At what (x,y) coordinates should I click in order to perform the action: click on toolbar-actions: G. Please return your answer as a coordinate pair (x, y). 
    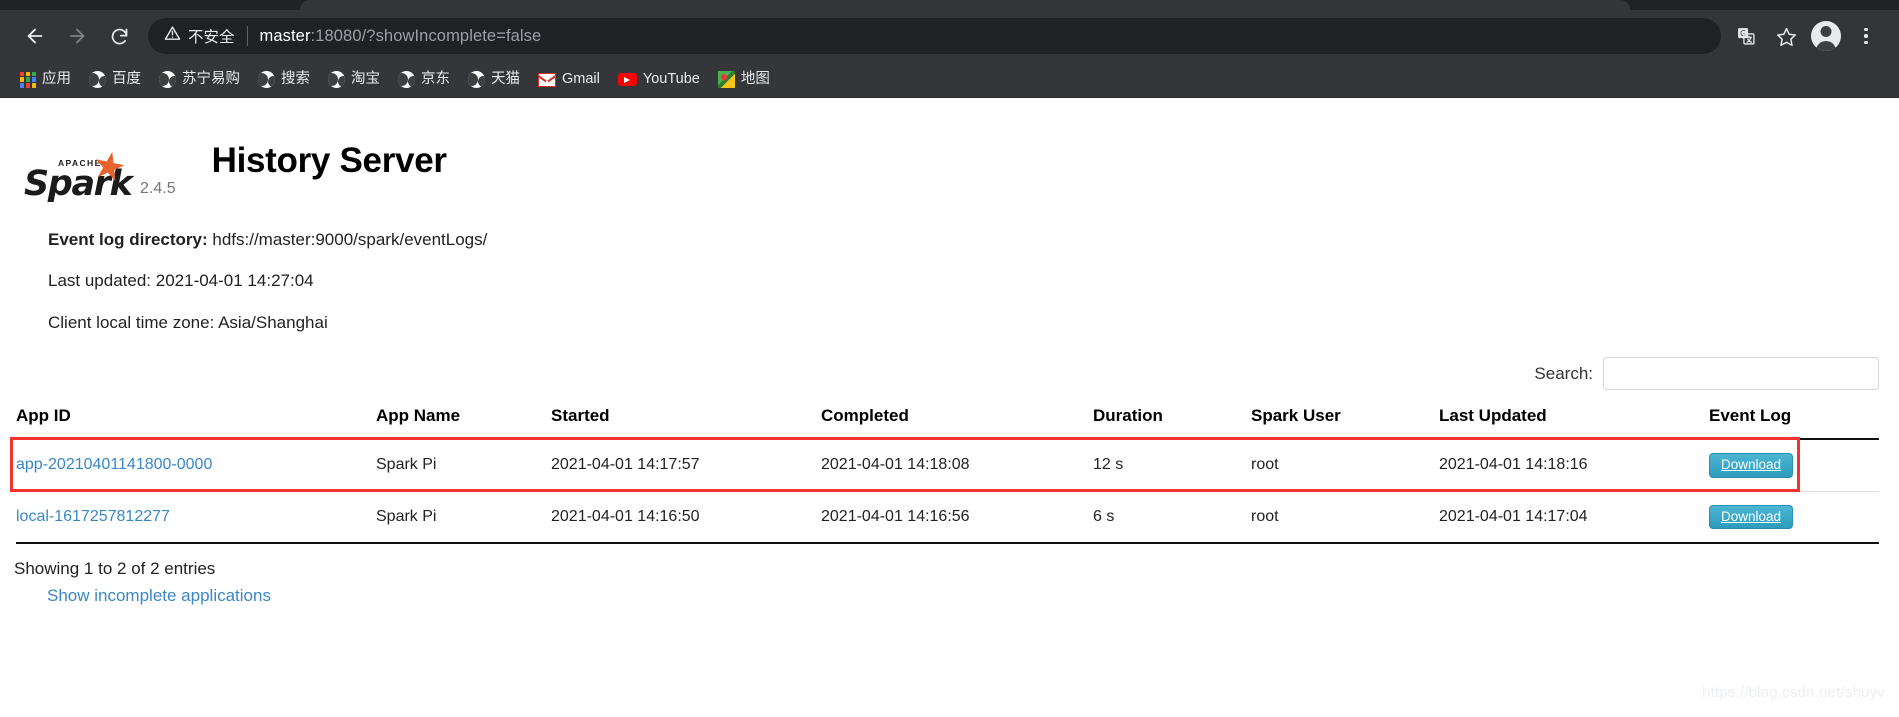
    Looking at the image, I should click on (1806, 36).